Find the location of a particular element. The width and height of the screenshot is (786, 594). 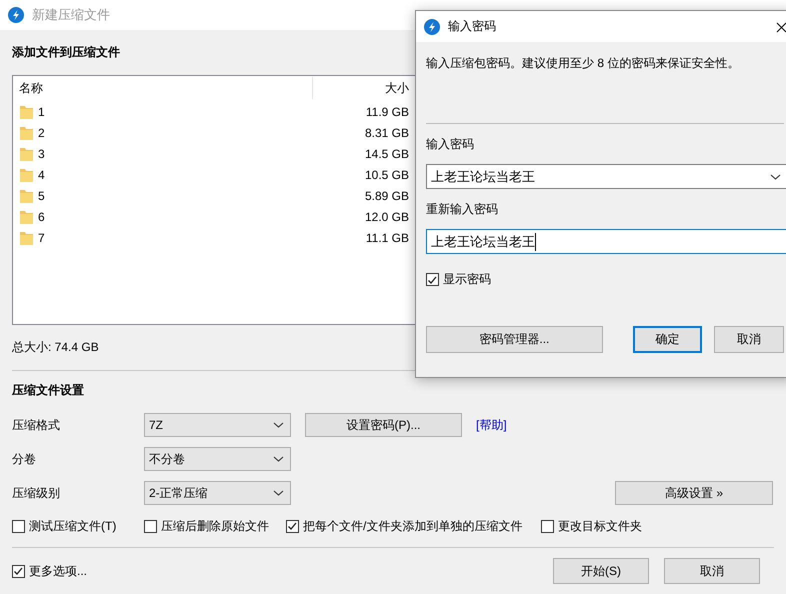

setting-dropdown: 2-正常压缩 is located at coordinates (217, 493).